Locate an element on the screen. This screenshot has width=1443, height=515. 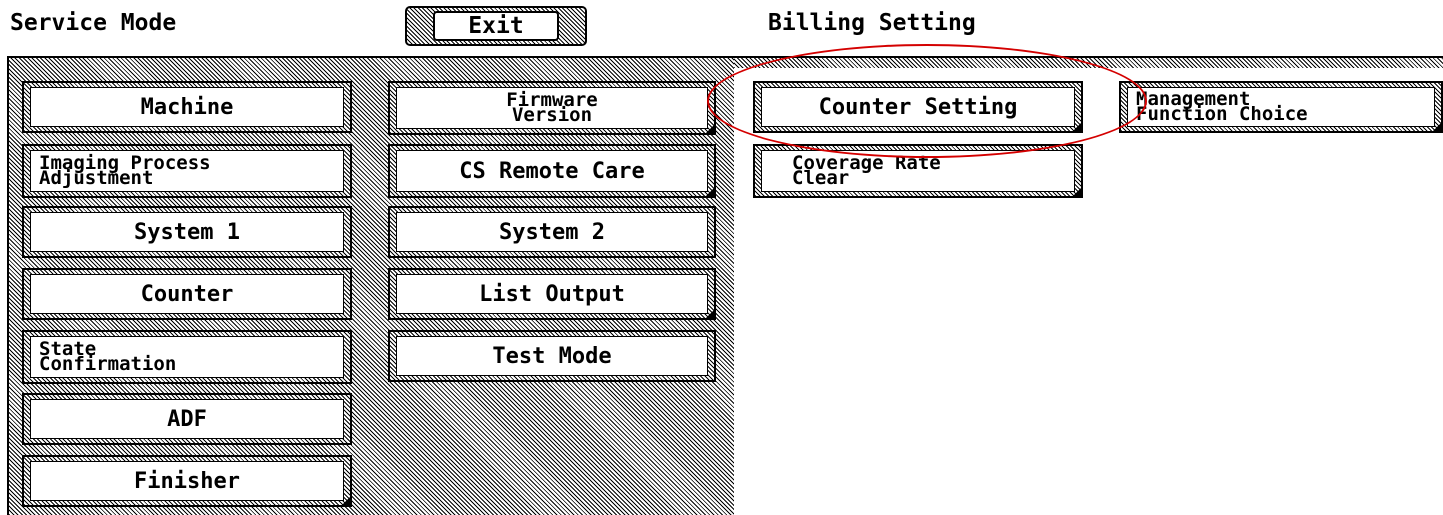
adf-button: ADF is located at coordinates (187, 419).